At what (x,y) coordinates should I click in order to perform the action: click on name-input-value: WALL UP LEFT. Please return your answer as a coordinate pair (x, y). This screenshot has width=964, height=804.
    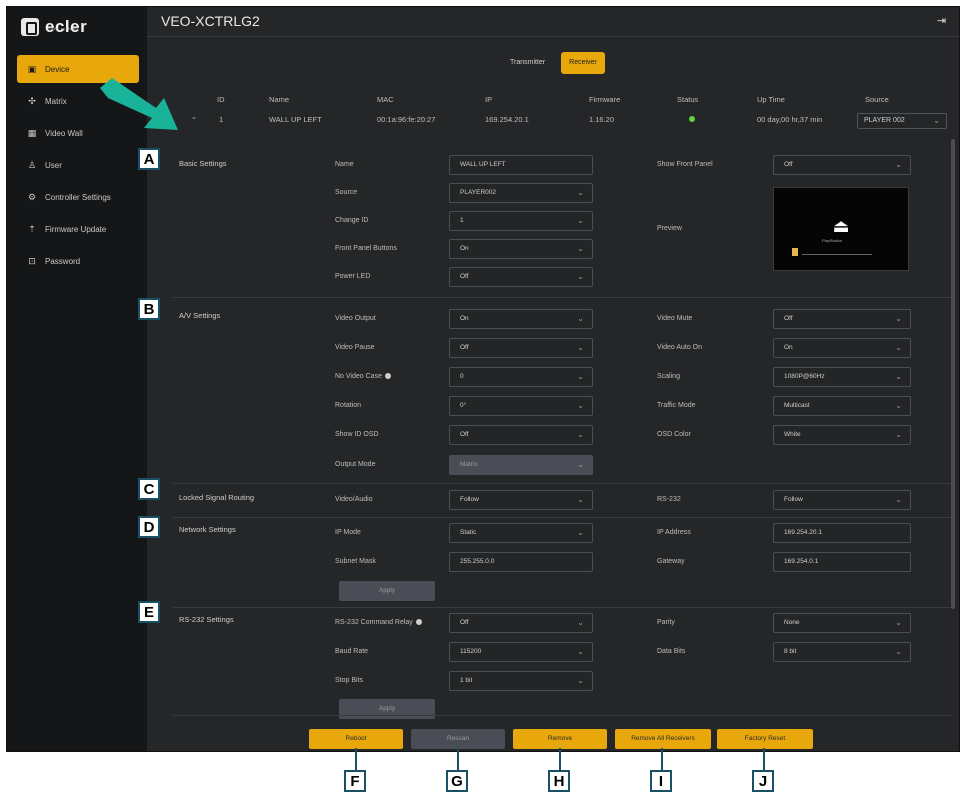
    Looking at the image, I should click on (483, 164).